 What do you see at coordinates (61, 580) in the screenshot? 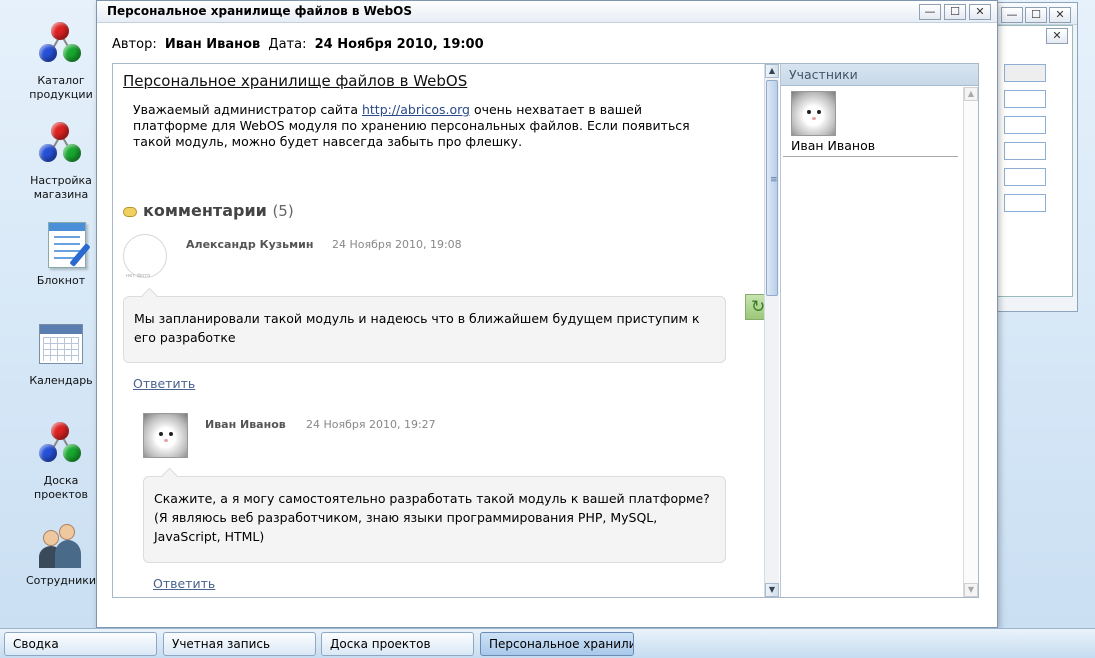
I see `desktop-icon-label: Сотрудники` at bounding box center [61, 580].